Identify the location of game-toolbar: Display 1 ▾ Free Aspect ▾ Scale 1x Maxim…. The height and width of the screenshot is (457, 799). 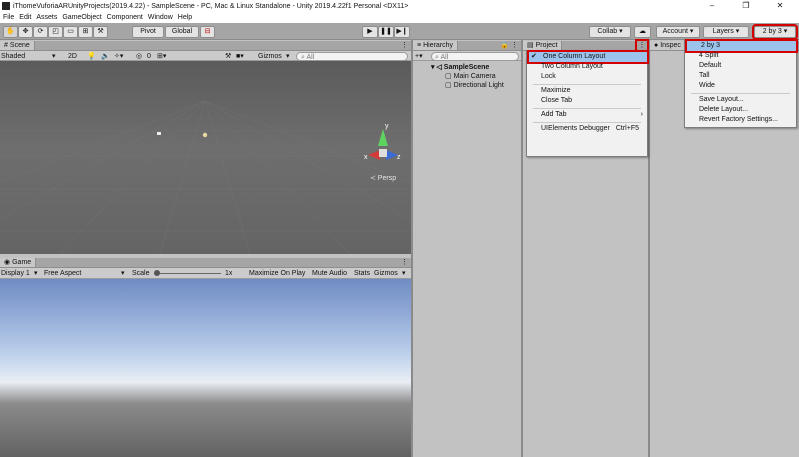
(205, 273).